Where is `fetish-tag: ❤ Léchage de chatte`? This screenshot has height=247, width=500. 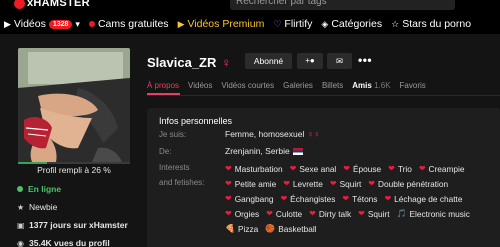 fetish-tag: ❤ Léchage de chatte is located at coordinates (423, 199).